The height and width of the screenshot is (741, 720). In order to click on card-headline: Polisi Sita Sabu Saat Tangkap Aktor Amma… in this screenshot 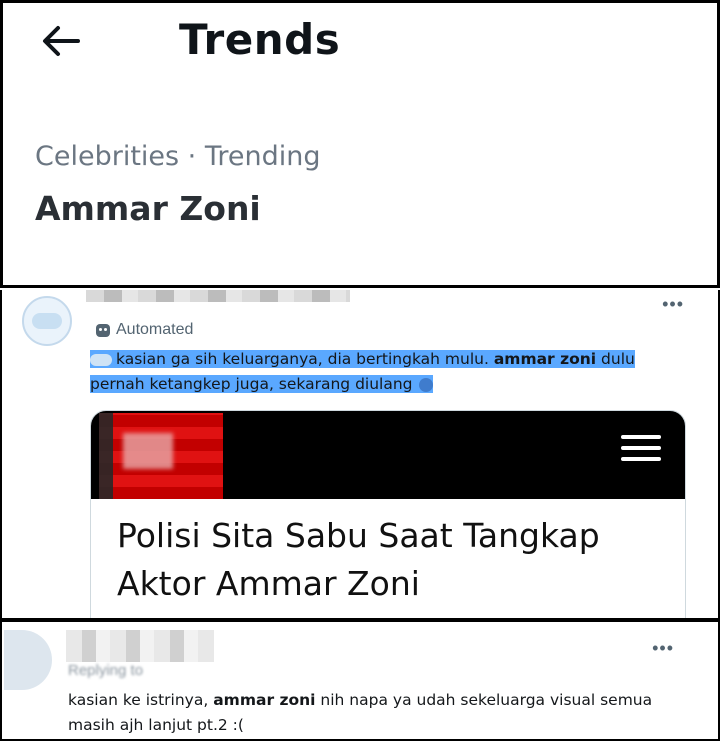, I will do `click(397, 560)`.